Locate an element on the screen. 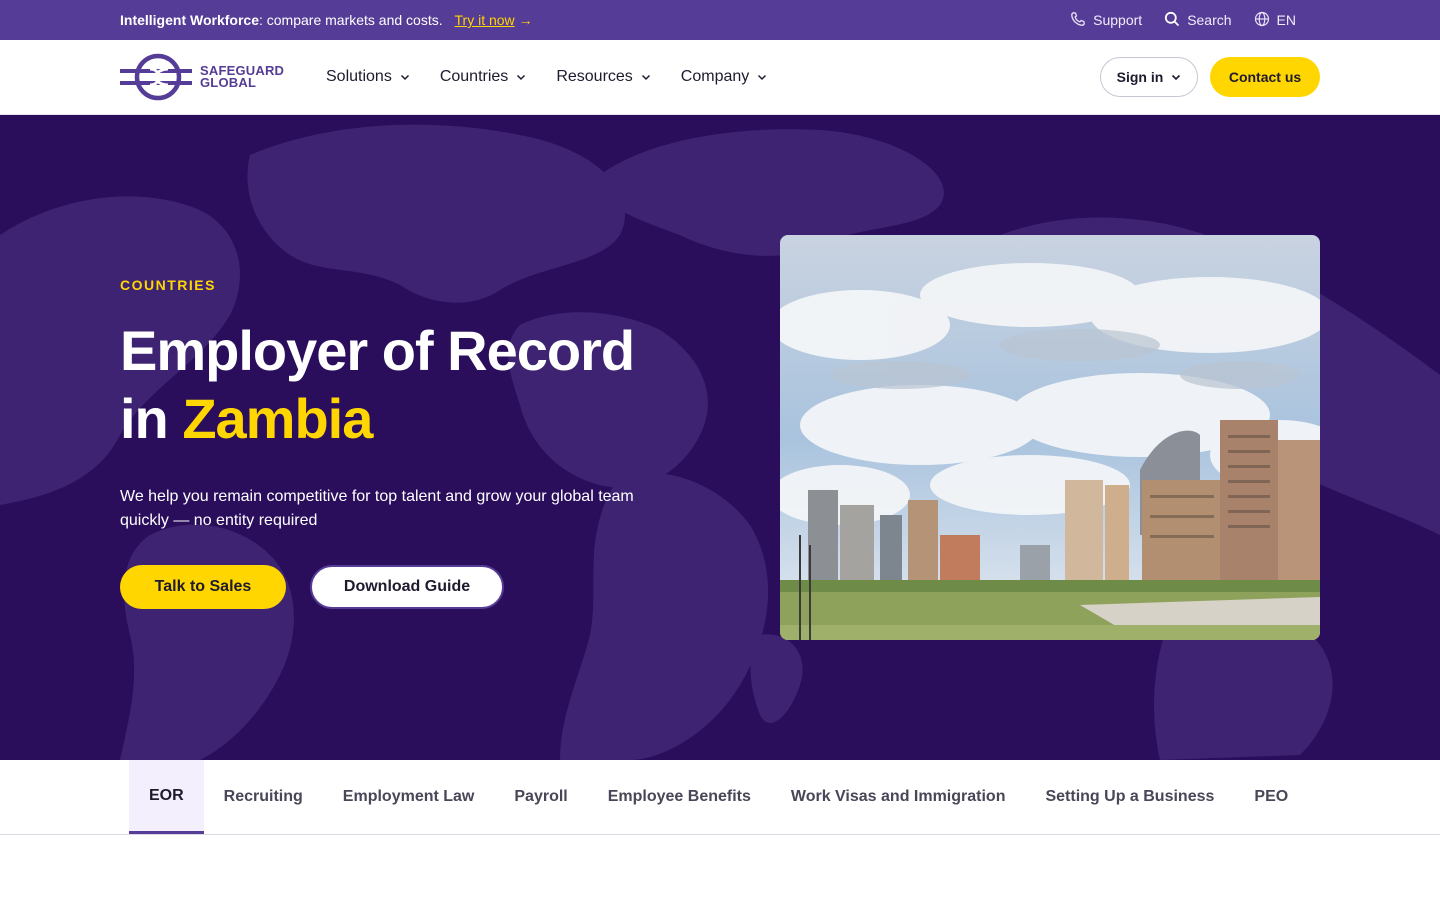 The height and width of the screenshot is (900, 1440). nav-solutions-label: Solutions is located at coordinates (359, 76).